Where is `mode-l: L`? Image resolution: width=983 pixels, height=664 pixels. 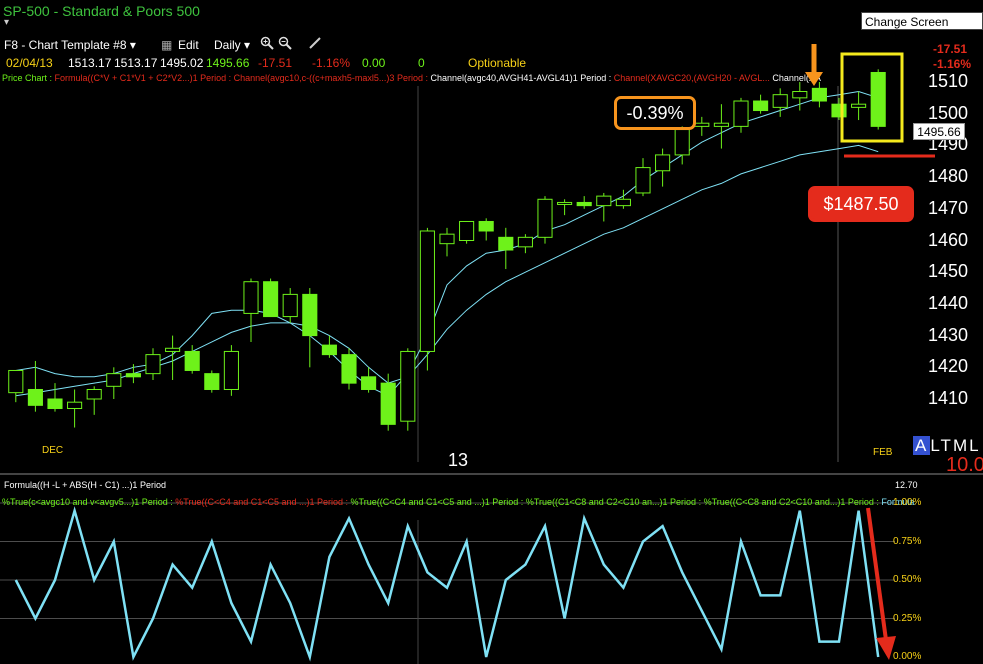 mode-l: L is located at coordinates (935, 445).